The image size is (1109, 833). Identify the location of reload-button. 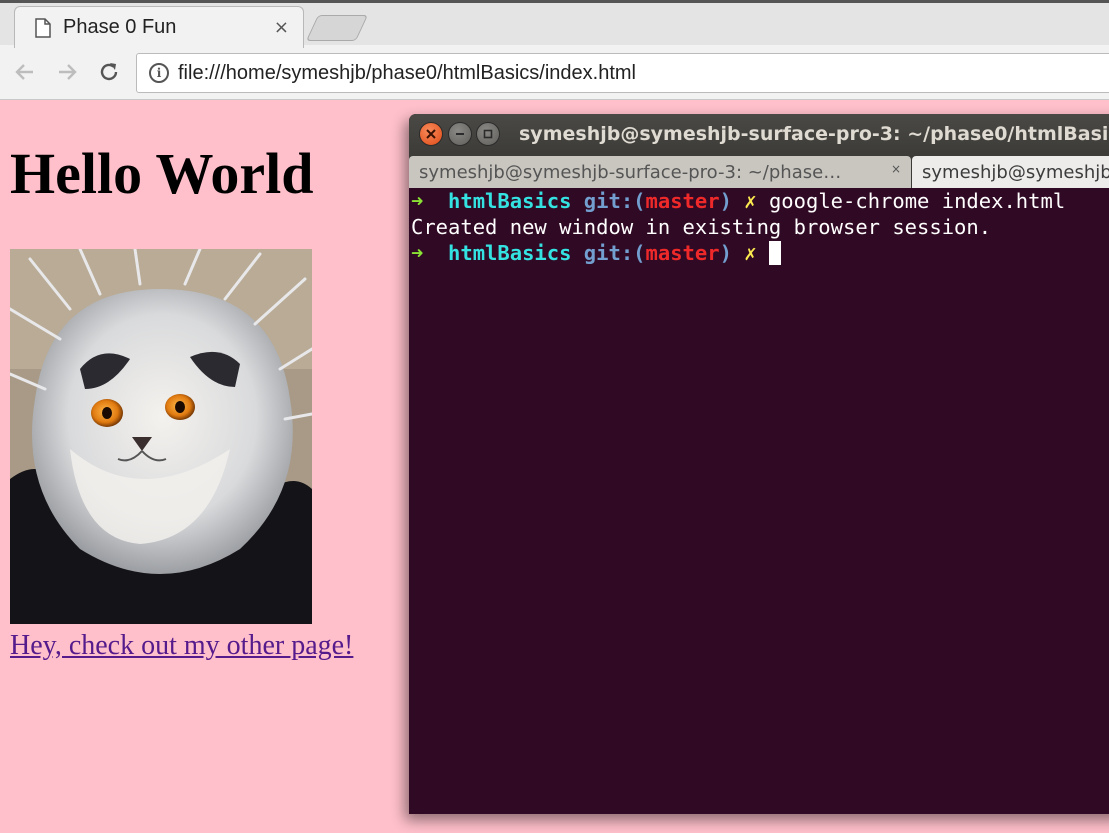
(109, 72).